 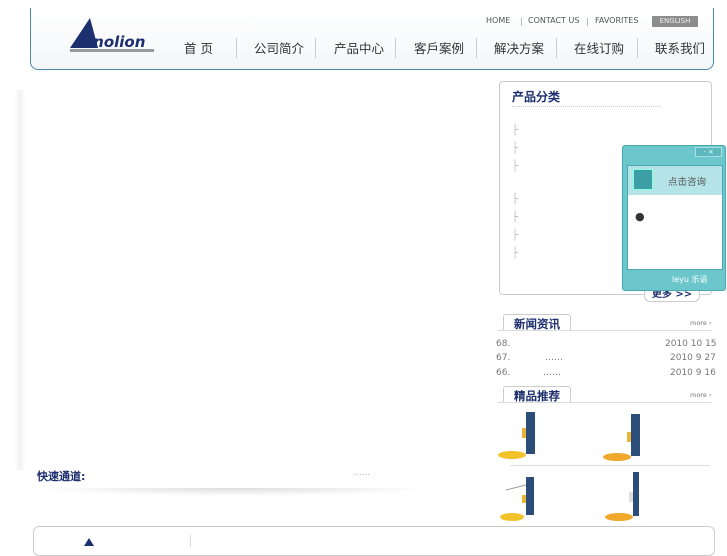 I want to click on category-title: 产品分类, so click(x=536, y=97).